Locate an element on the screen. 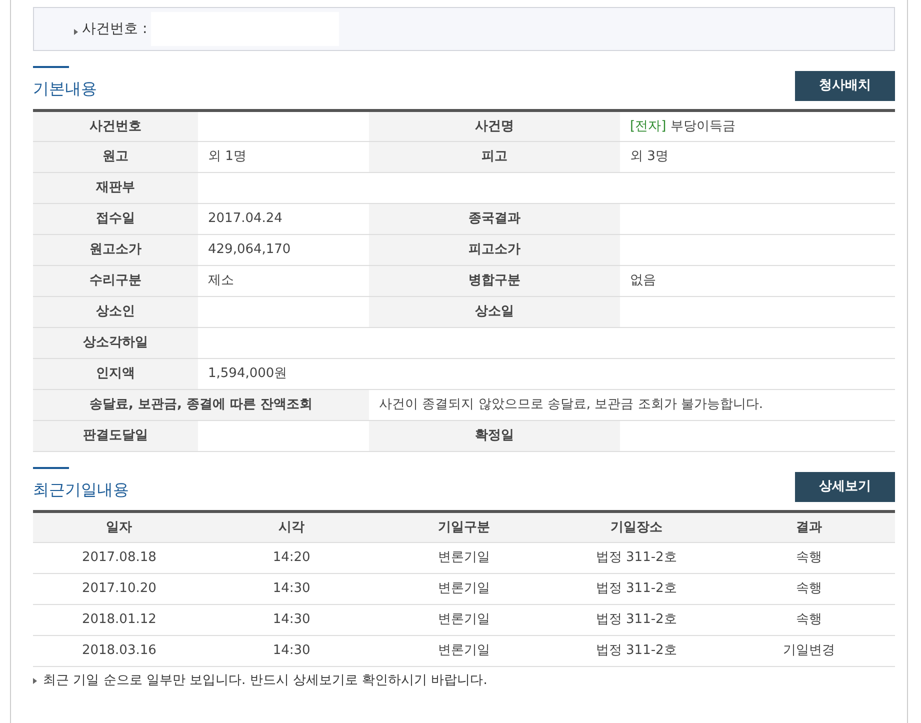  table-cell: 2018.01.12 is located at coordinates (119, 620).